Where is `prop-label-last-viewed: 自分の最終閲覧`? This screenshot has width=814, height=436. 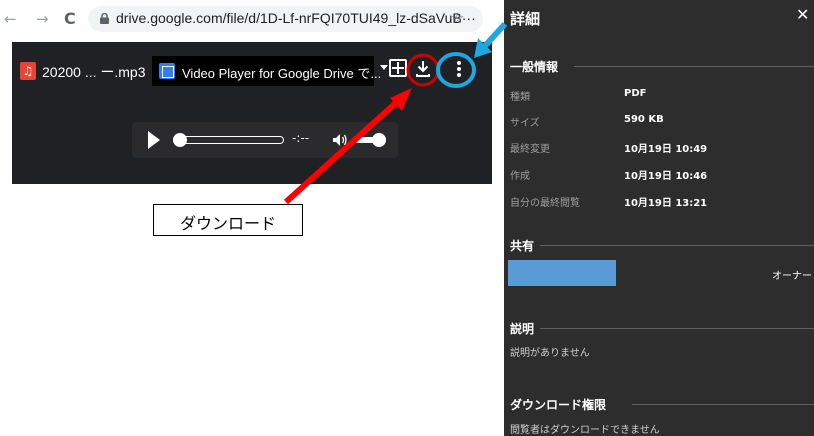
prop-label-last-viewed: 自分の最終閲覧 is located at coordinates (545, 203).